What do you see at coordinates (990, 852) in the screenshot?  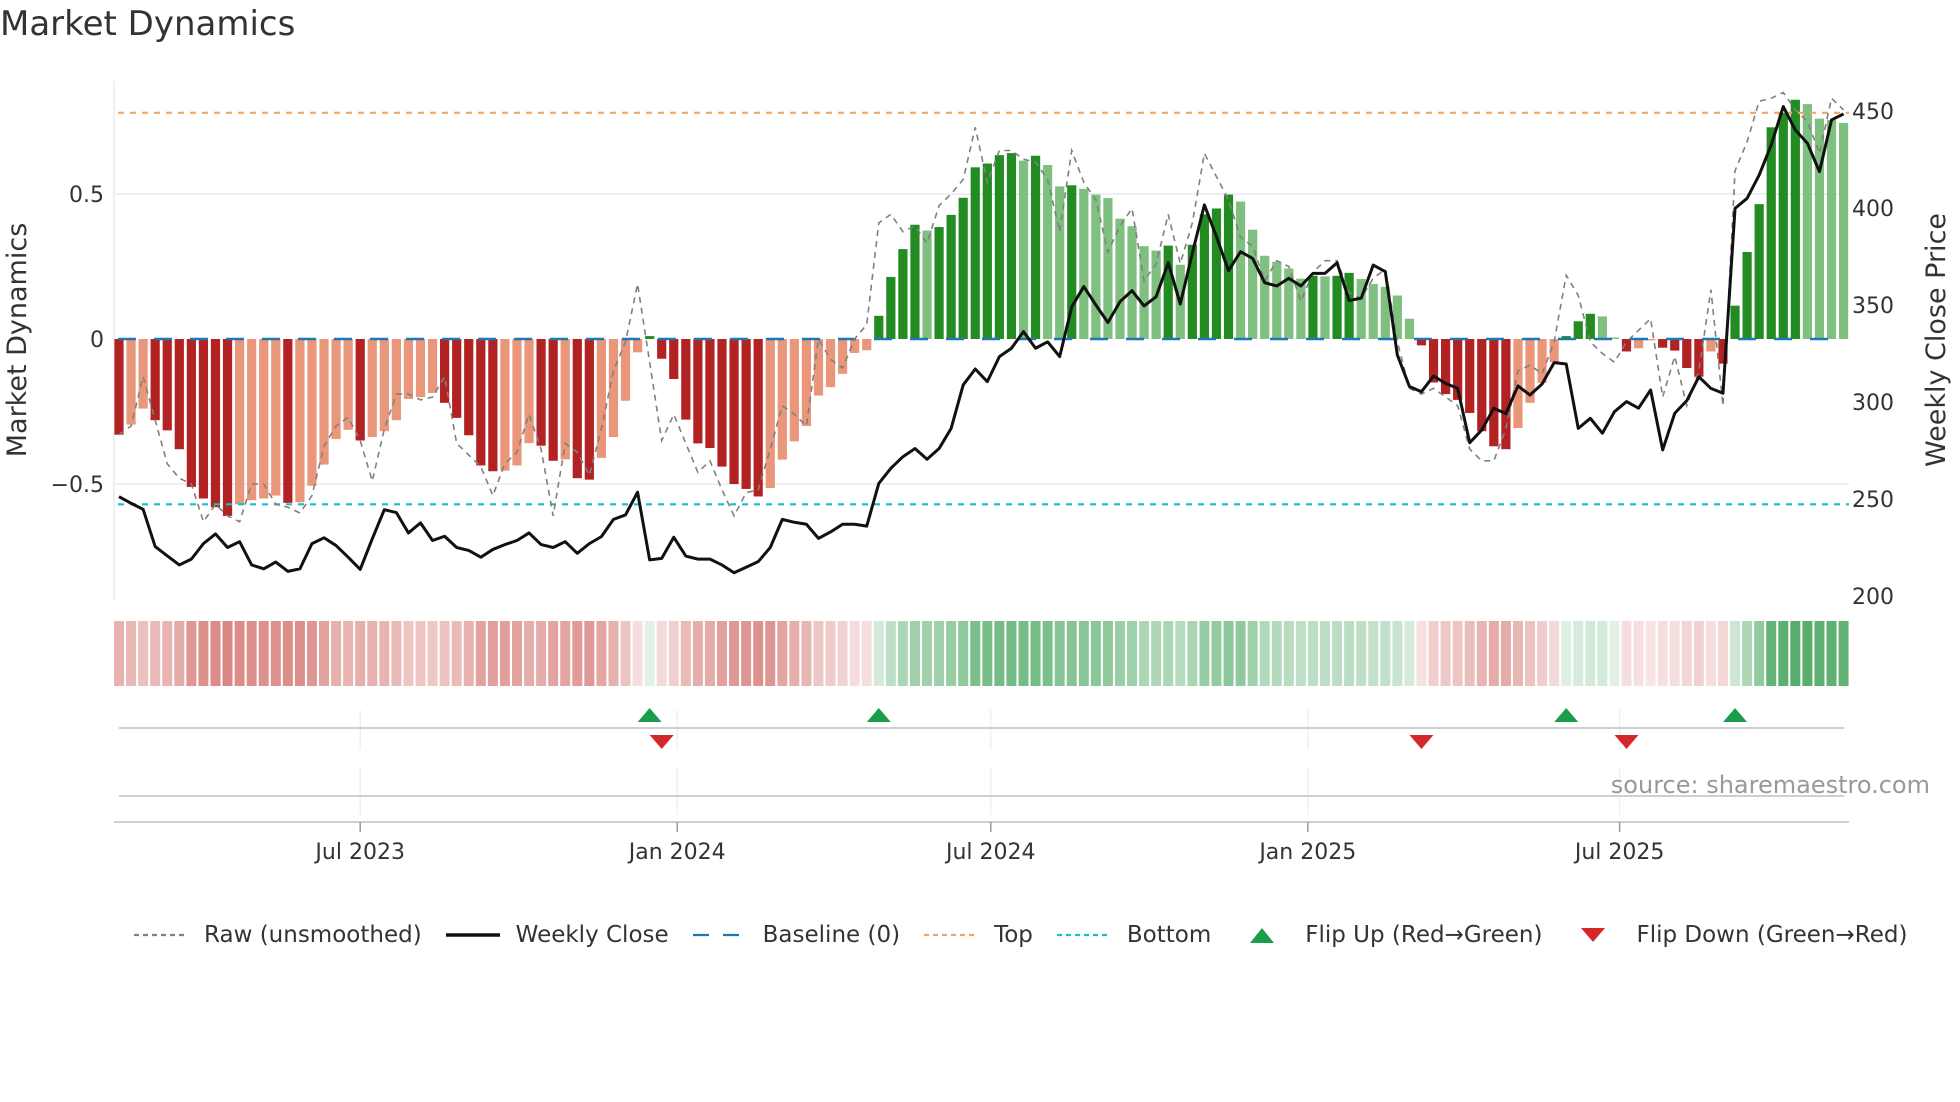 I see `x-tick-label: Jul 2024` at bounding box center [990, 852].